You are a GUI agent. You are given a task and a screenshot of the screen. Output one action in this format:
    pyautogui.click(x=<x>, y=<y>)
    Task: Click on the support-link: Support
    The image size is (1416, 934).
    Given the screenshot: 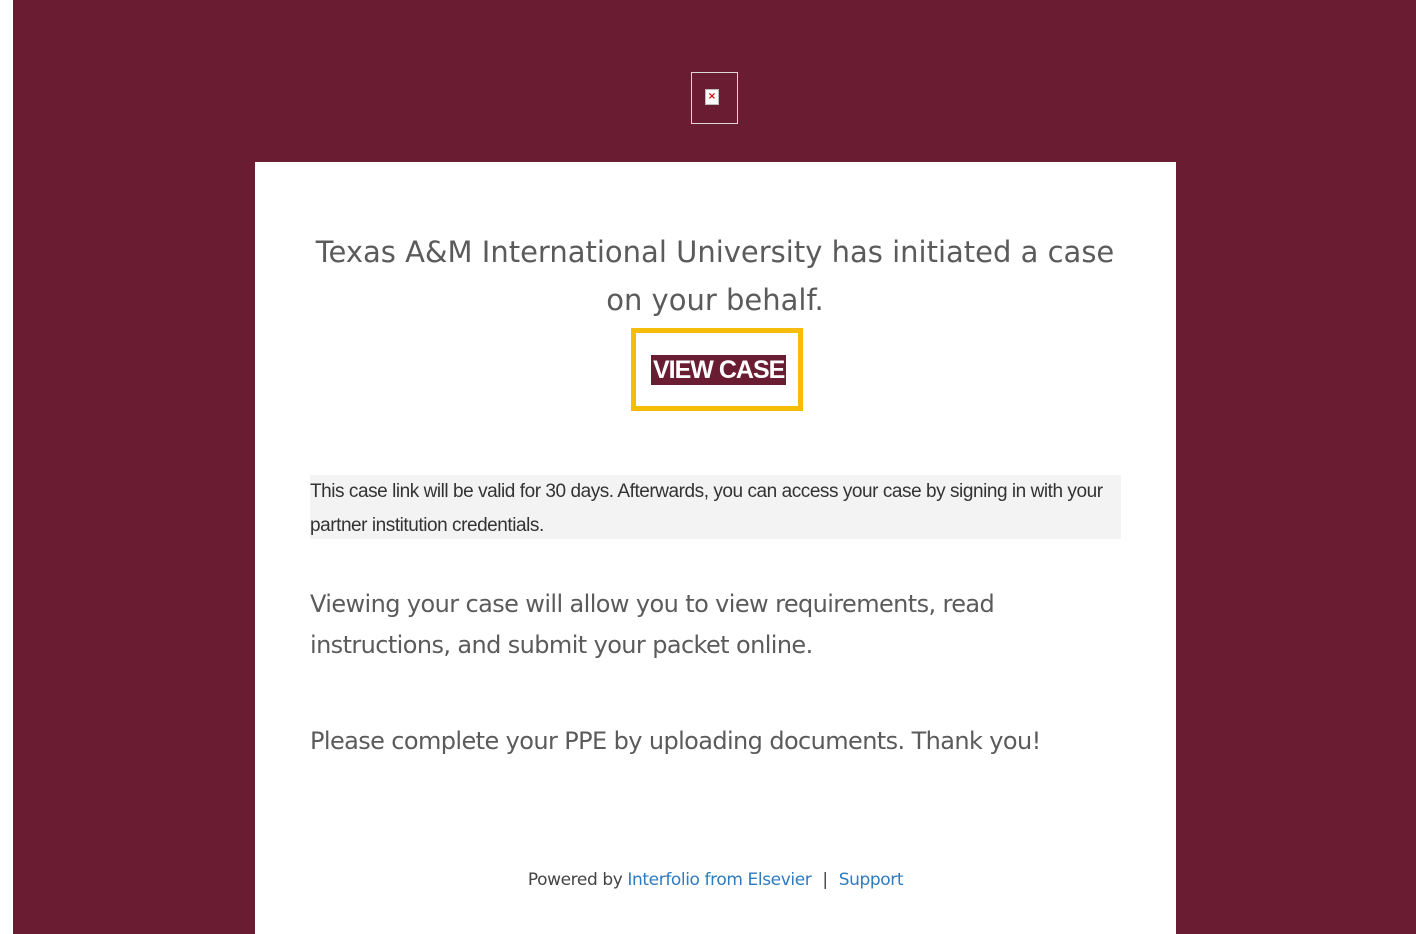 What is the action you would take?
    pyautogui.click(x=871, y=880)
    